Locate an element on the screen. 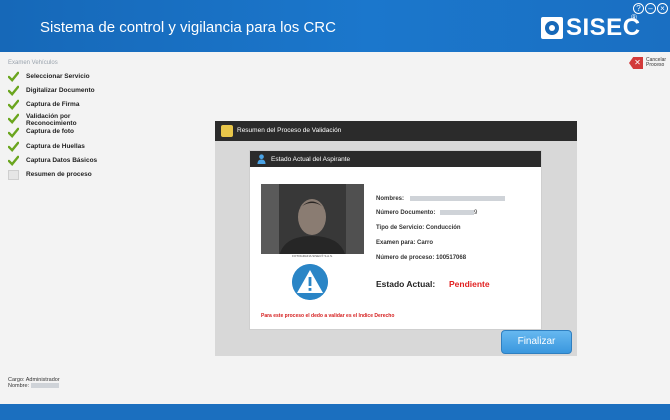  nombre-label: Nombre: is located at coordinates (19, 386).